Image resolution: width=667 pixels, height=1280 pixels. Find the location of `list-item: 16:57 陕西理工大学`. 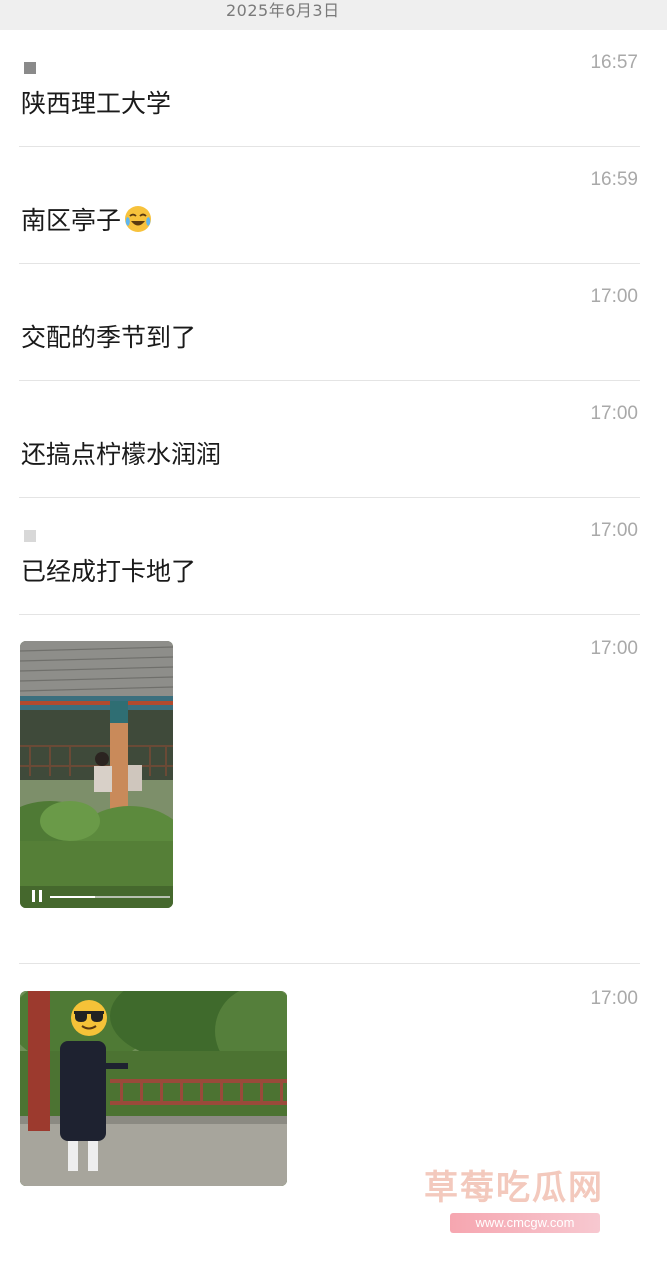

list-item: 16:57 陕西理工大学 is located at coordinates (333, 88).